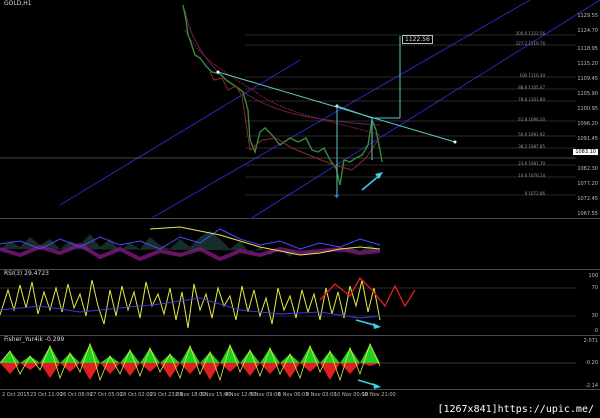 Image resolution: width=600 pixels, height=418 pixels. Describe the element at coordinates (531, 146) in the screenshot. I see `fib-label: 38.2 1087.85` at that location.